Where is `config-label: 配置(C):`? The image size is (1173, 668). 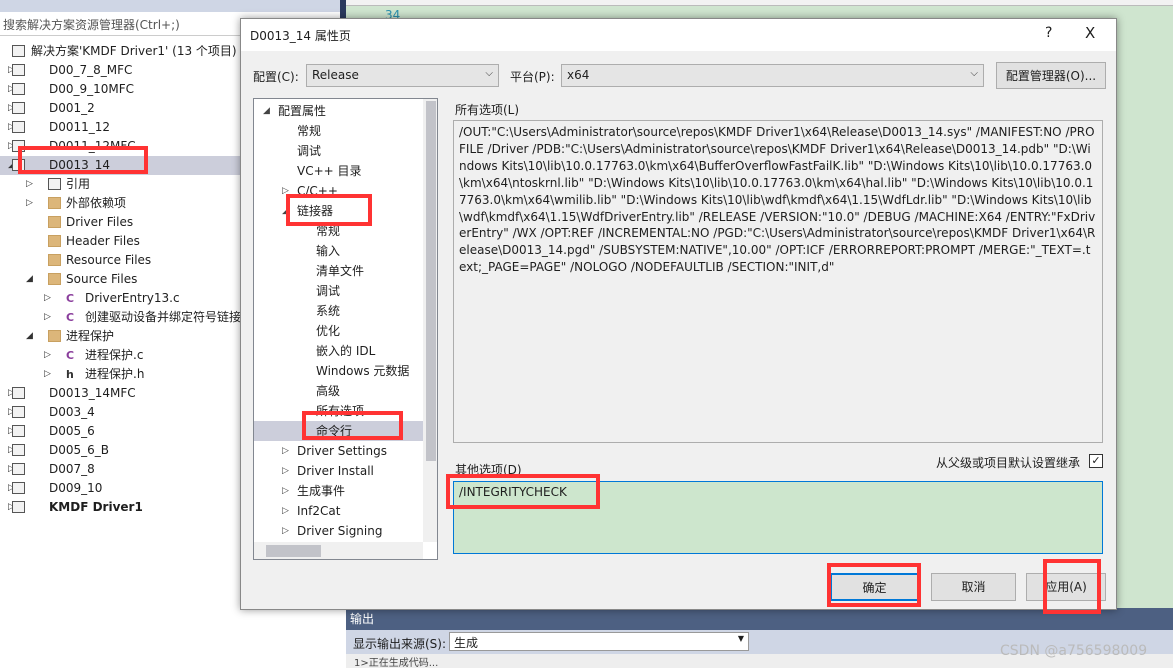 config-label: 配置(C): is located at coordinates (276, 77).